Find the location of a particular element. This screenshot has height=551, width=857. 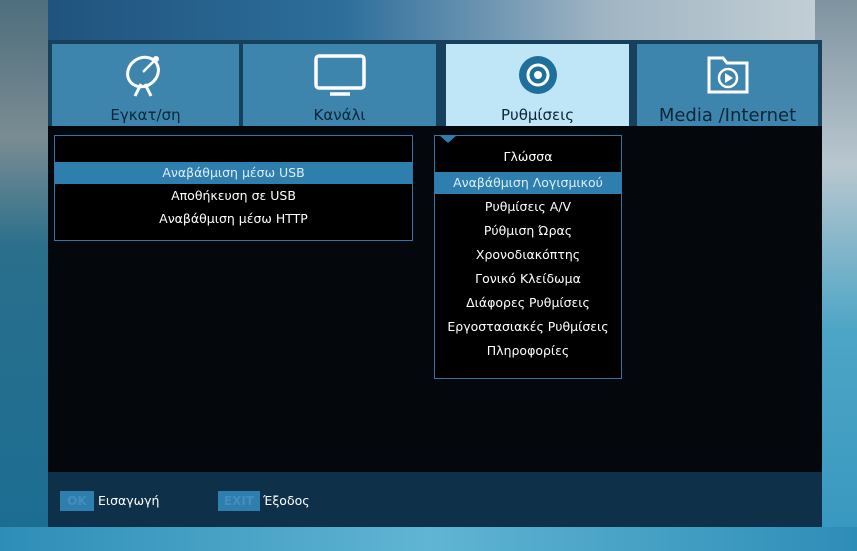

tab-settings: Ρυθμίσεις is located at coordinates (537, 85).